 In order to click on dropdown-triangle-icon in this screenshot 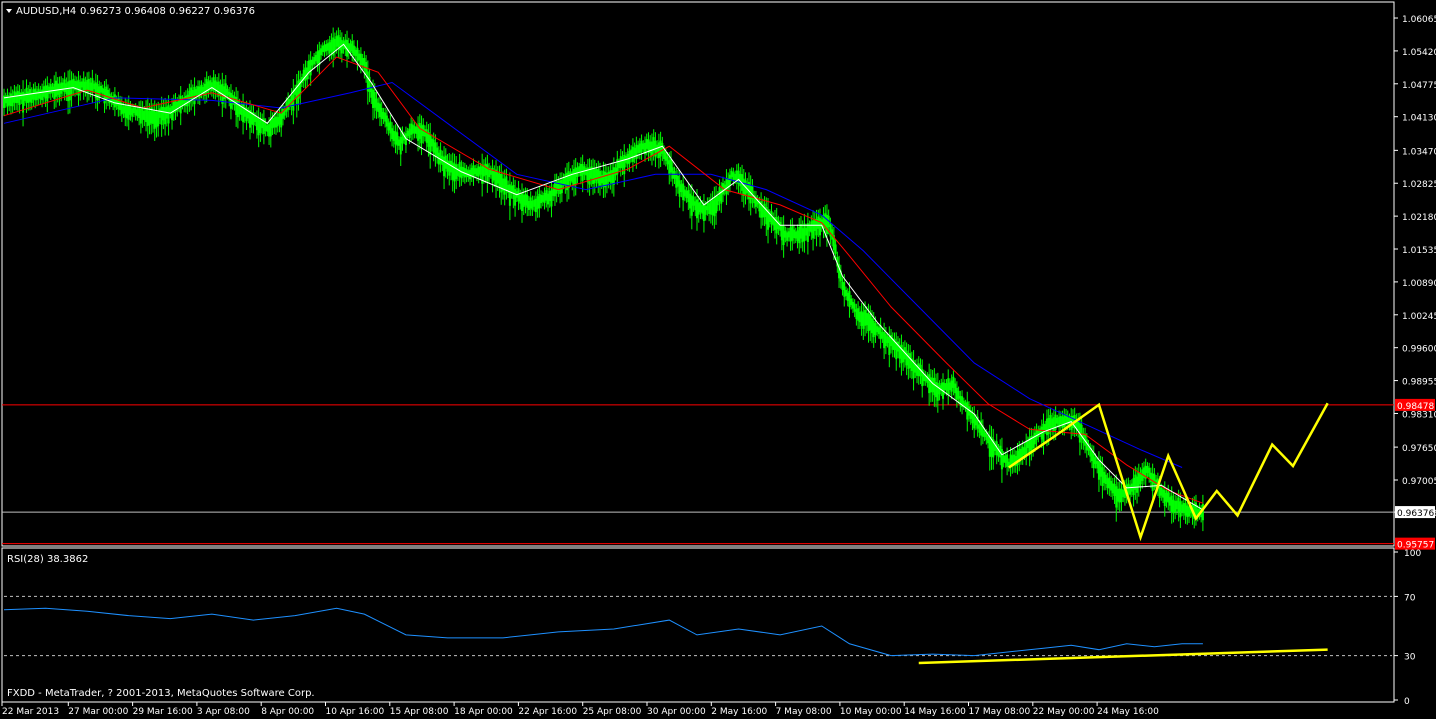, I will do `click(9, 11)`.